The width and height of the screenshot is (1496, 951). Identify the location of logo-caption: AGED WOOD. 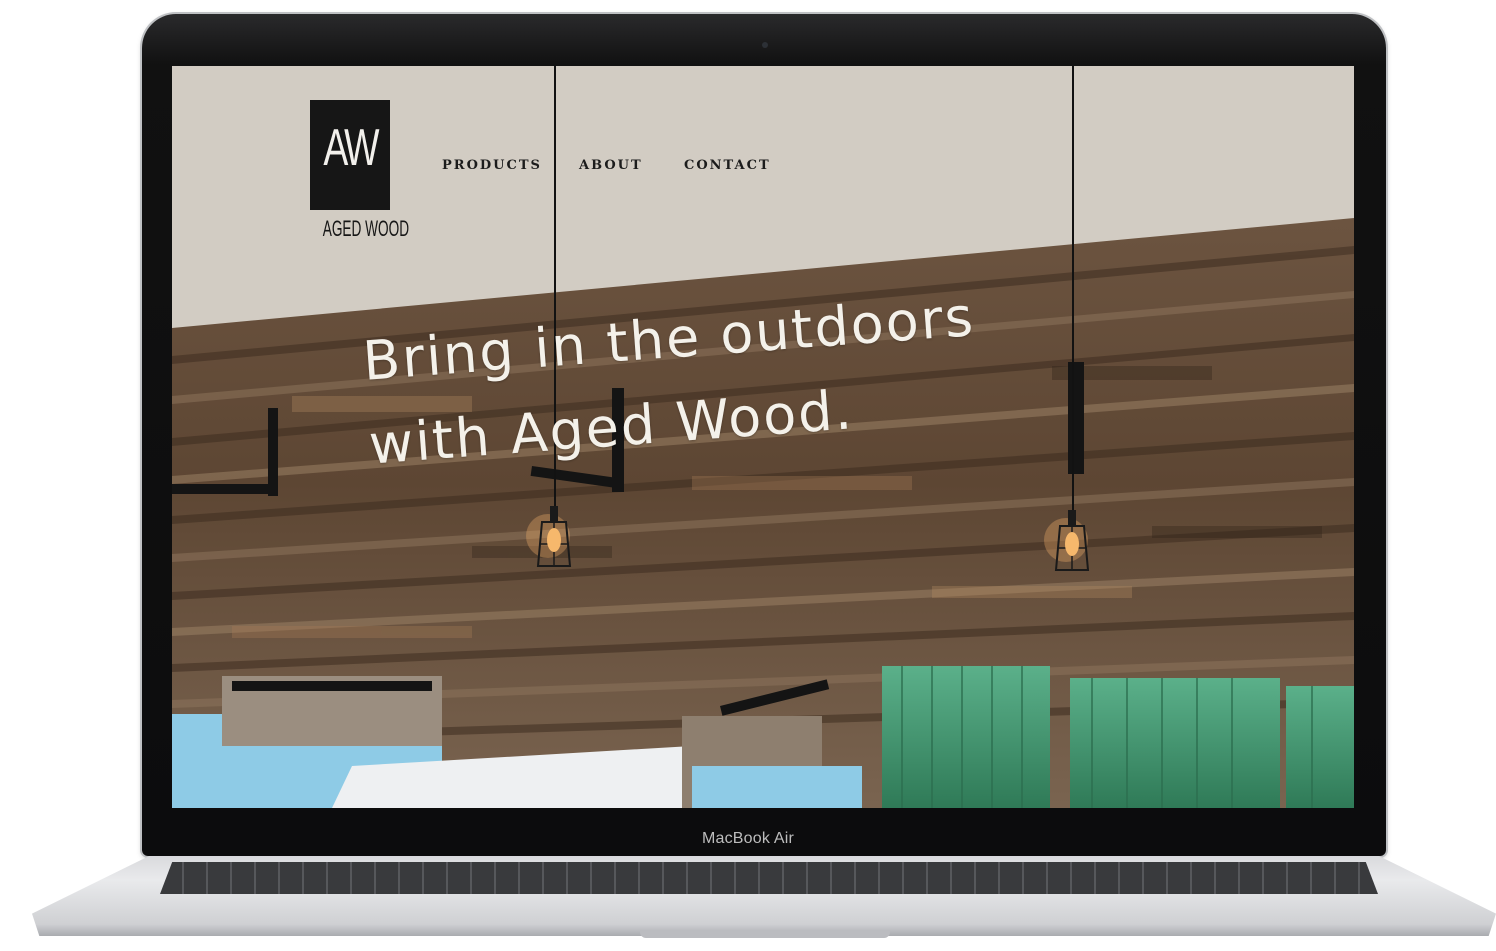
(366, 228).